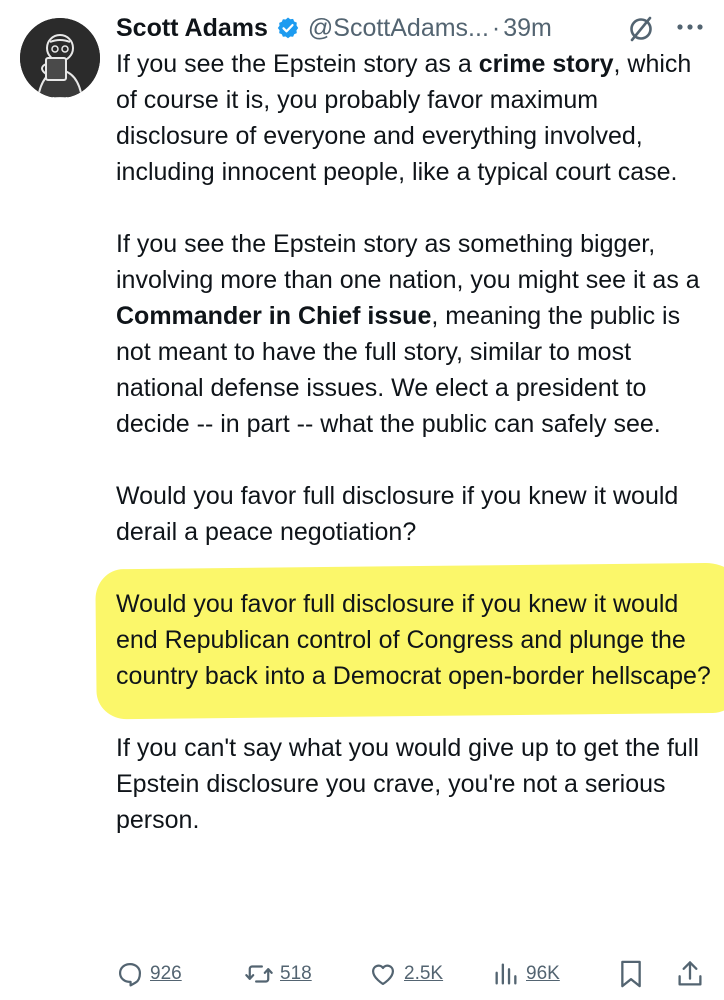  What do you see at coordinates (278, 974) in the screenshot?
I see `repost-button: 518` at bounding box center [278, 974].